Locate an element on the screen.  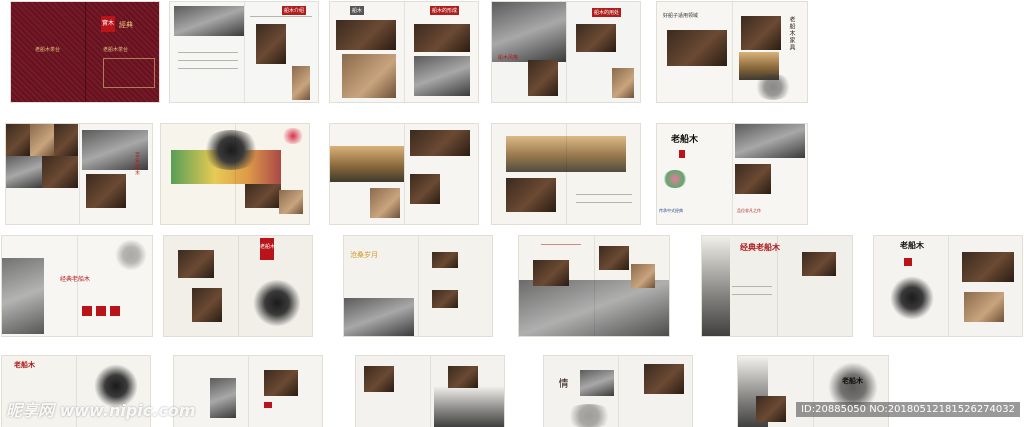
spread-panorama is located at coordinates (566, 174).